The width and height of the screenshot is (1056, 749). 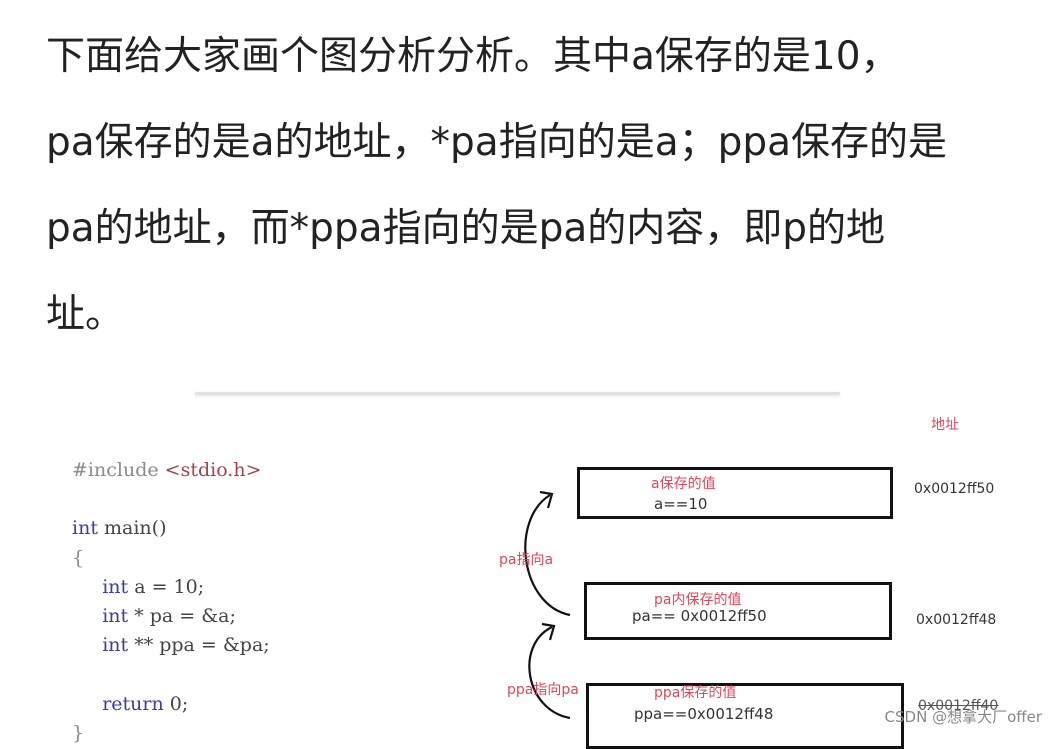 What do you see at coordinates (78, 557) in the screenshot?
I see `open-brace: {` at bounding box center [78, 557].